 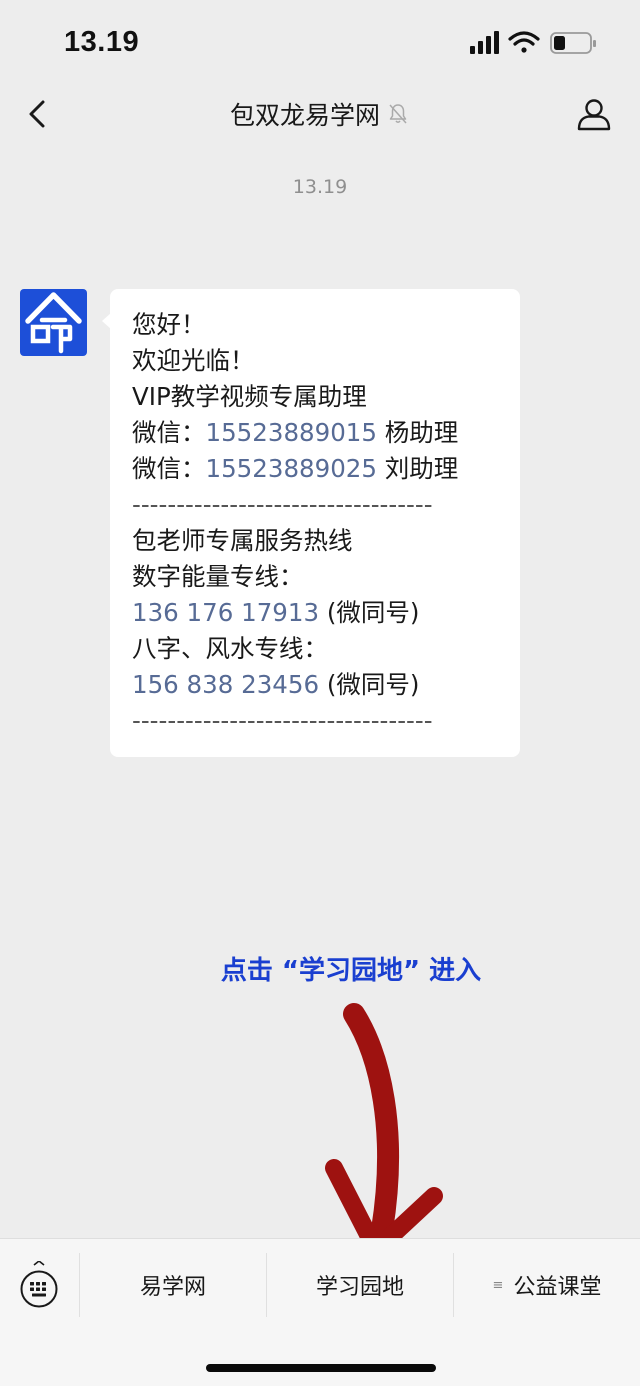 What do you see at coordinates (359, 1287) in the screenshot?
I see `menu-item-label: 学习园地` at bounding box center [359, 1287].